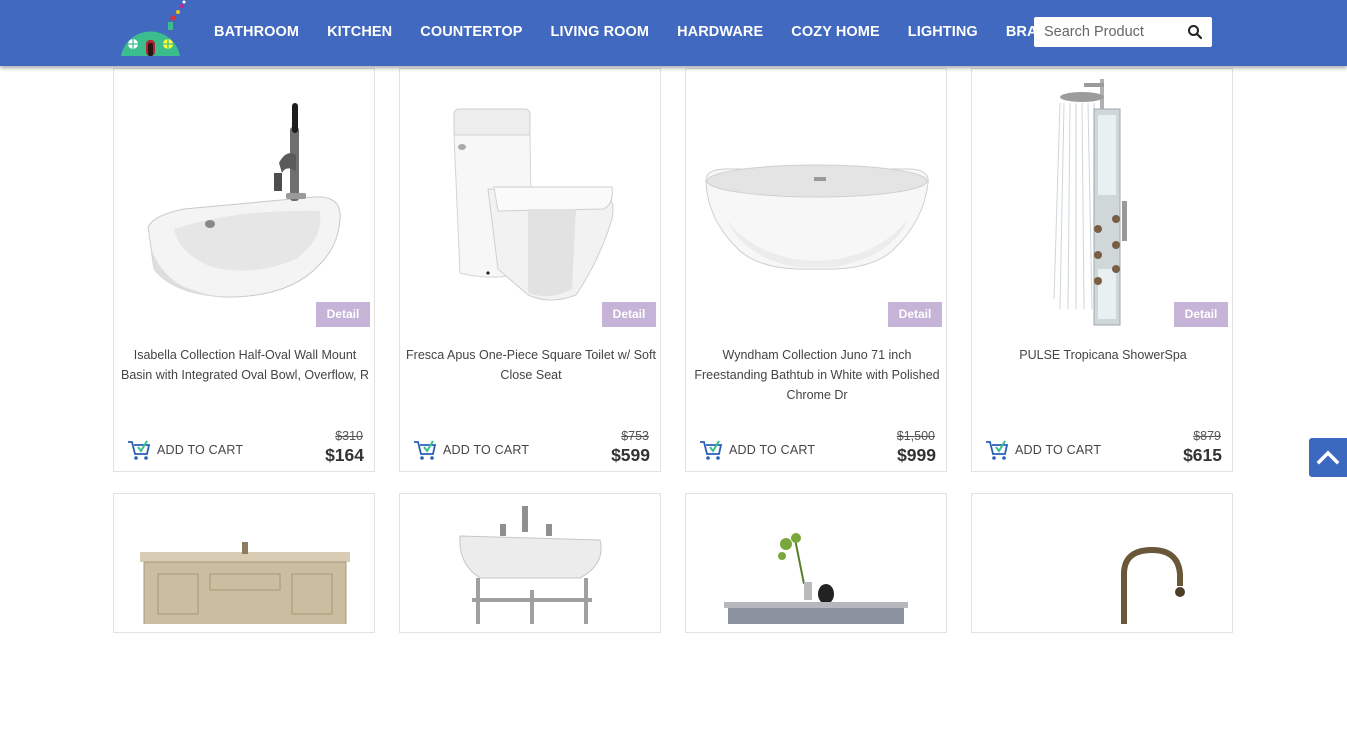  I want to click on product-image-basin, so click(244, 199).